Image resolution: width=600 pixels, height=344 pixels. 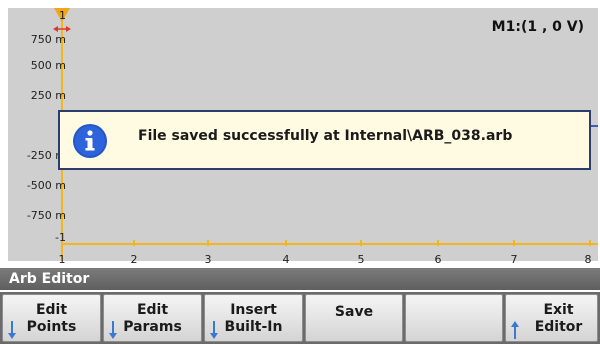 I want to click on info-icon, so click(x=90, y=141).